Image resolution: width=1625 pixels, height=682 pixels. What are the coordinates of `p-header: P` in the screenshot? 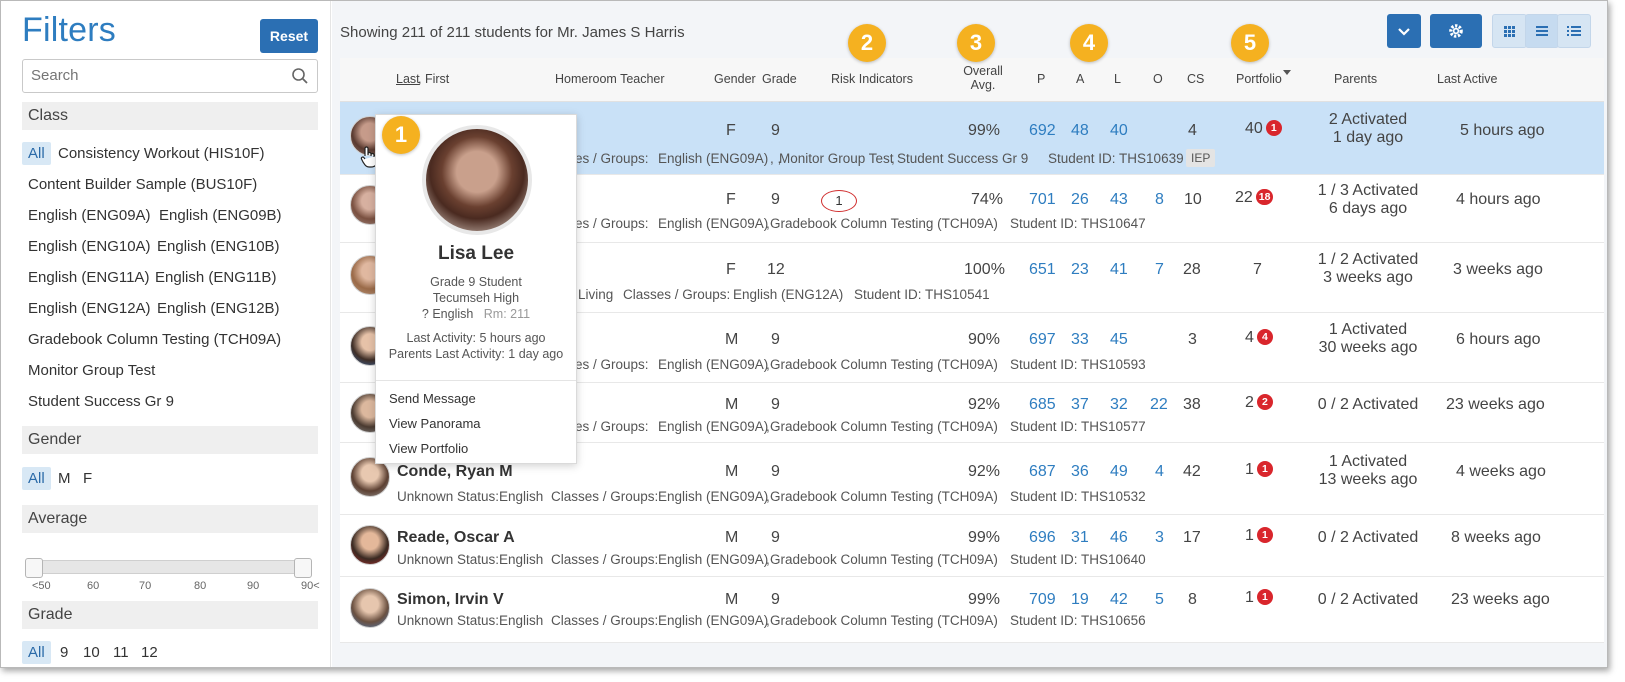 It's located at (1041, 79).